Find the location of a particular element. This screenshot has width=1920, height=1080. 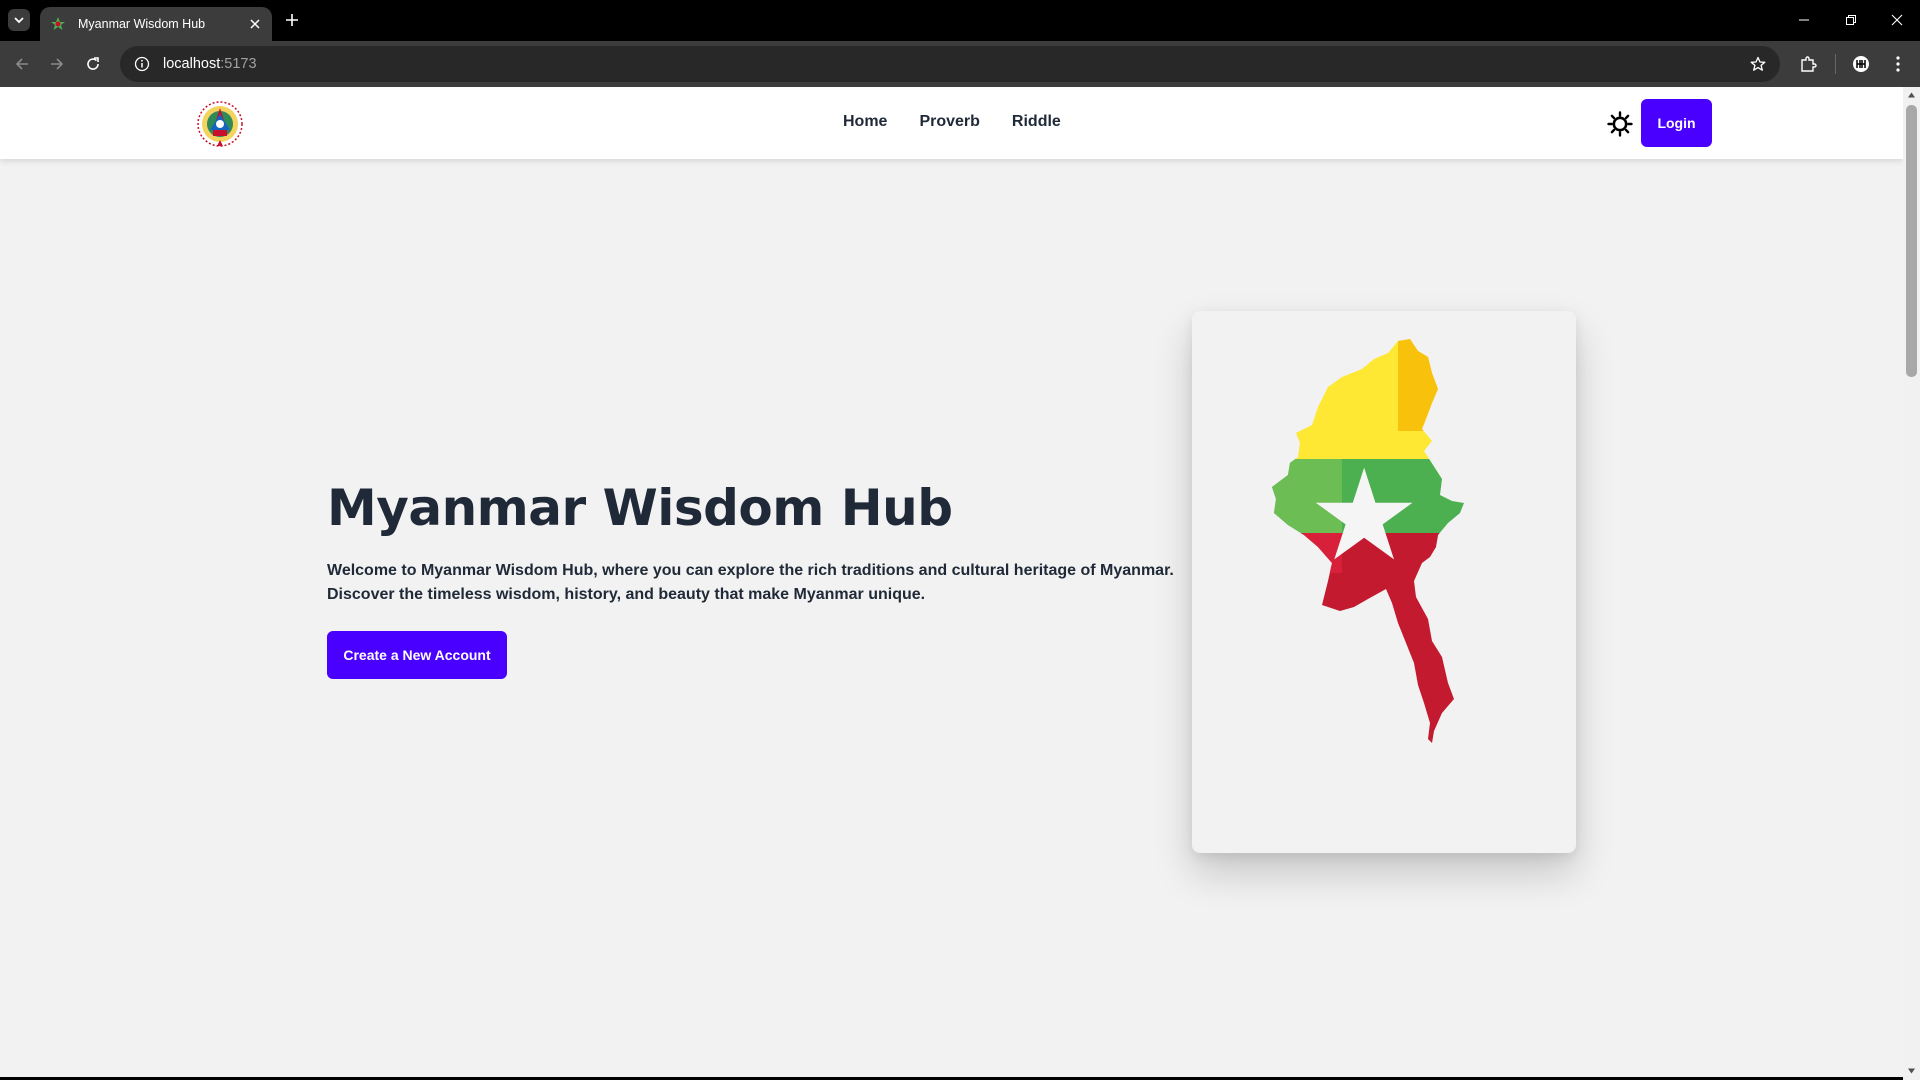

scroll-up-arrow-icon is located at coordinates (1911, 95).